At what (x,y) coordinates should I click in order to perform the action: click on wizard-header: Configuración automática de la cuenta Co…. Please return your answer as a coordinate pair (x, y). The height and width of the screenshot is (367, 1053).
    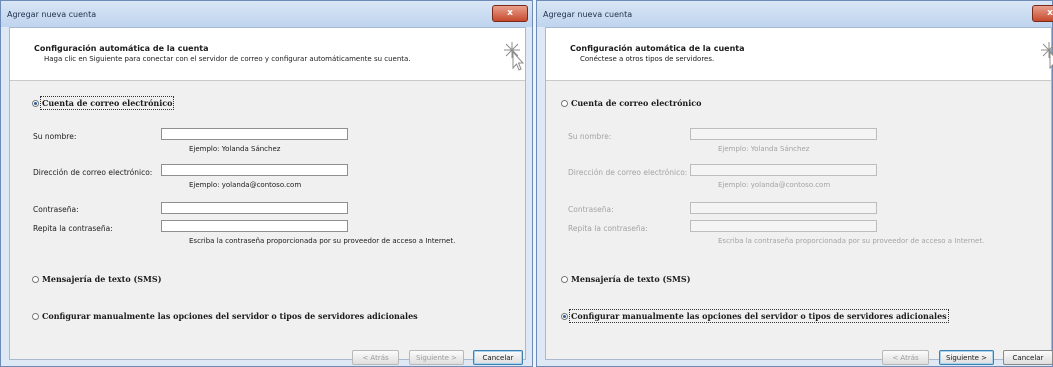
    Looking at the image, I should click on (799, 54).